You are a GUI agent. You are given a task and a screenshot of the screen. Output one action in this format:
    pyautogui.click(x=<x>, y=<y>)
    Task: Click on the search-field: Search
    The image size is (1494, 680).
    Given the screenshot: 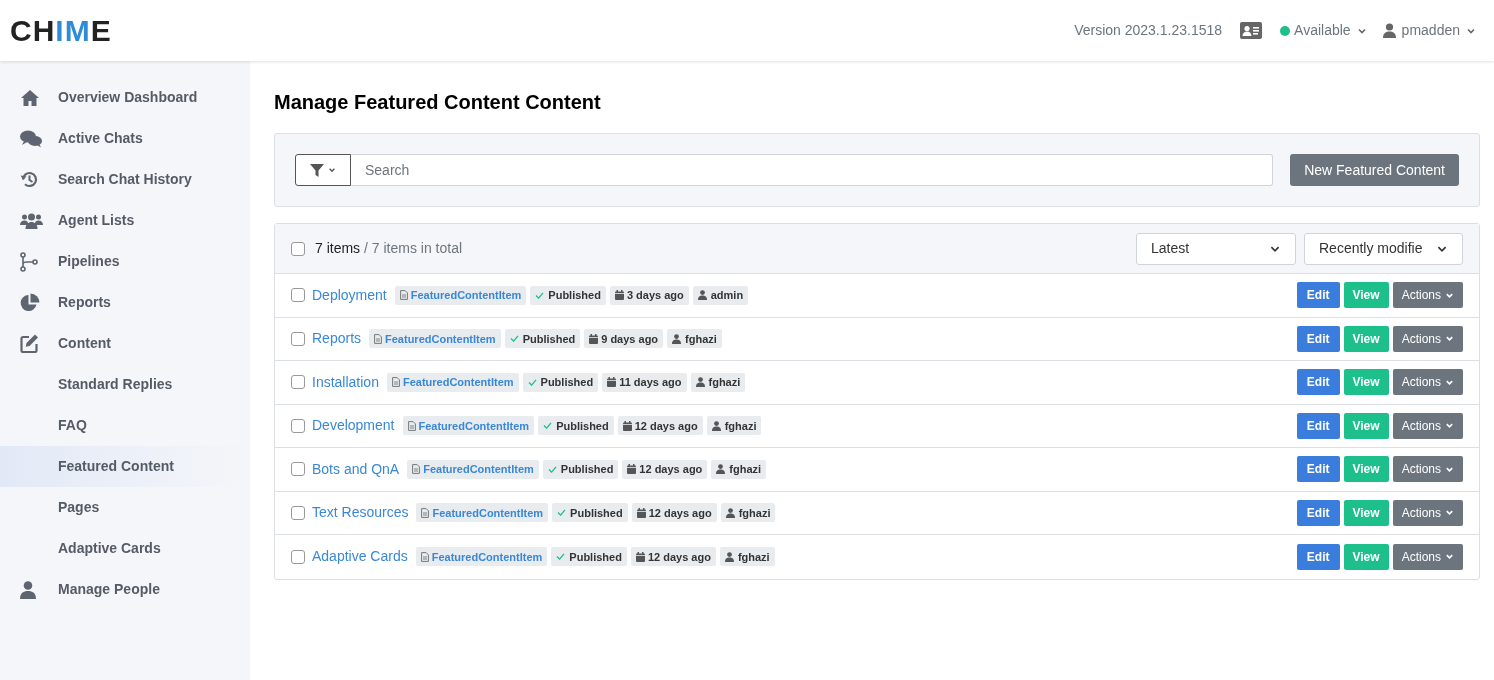 What is the action you would take?
    pyautogui.click(x=812, y=170)
    